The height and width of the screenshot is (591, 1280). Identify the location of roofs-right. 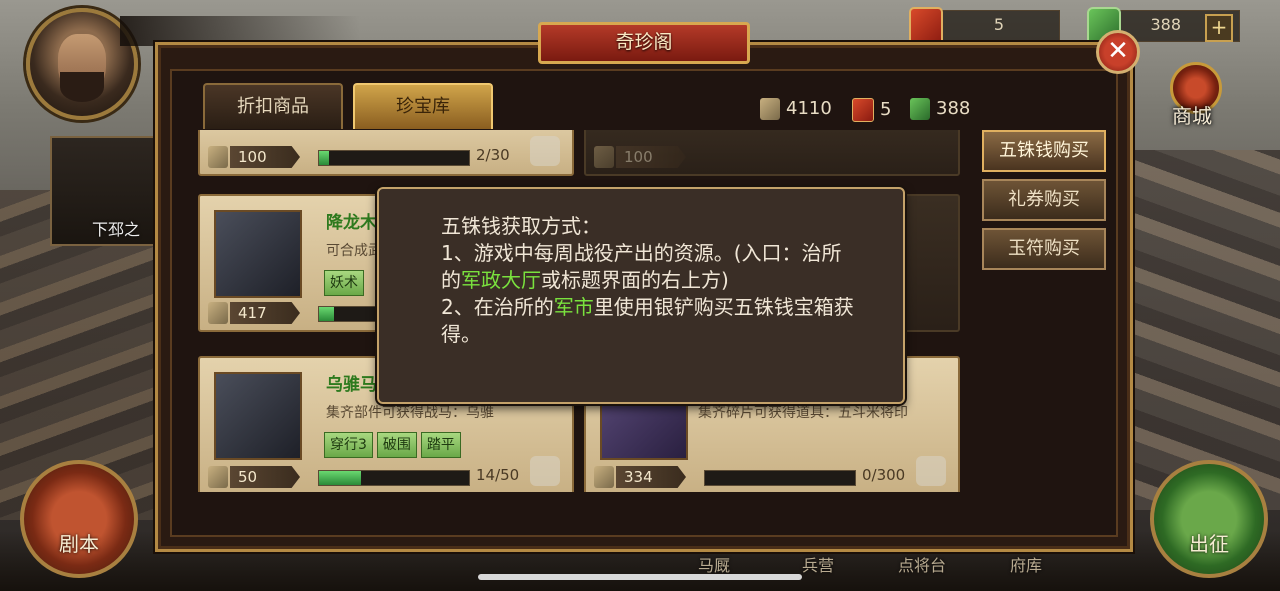
(1200, 330).